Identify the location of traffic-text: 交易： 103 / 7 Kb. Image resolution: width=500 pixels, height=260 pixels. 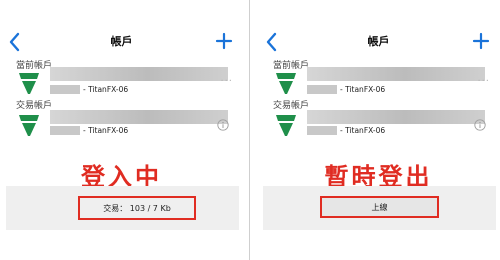
(137, 208).